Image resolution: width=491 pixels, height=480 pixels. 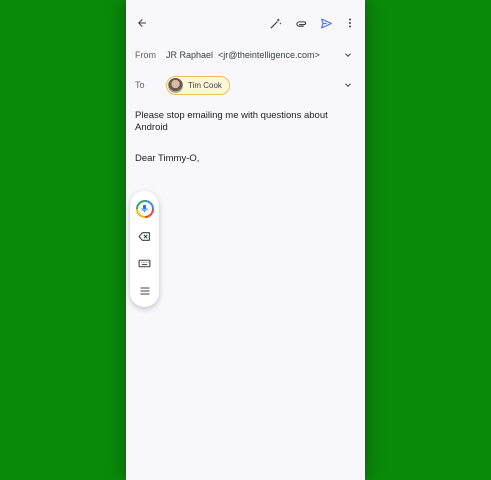 What do you see at coordinates (167, 158) in the screenshot?
I see `message-body: Dear Timmy-O,` at bounding box center [167, 158].